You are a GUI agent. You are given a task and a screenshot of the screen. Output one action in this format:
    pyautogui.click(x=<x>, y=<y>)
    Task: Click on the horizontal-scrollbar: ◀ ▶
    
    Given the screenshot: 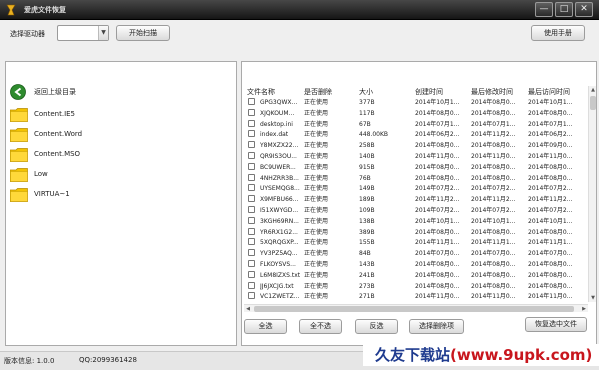 What is the action you would take?
    pyautogui.click(x=416, y=308)
    